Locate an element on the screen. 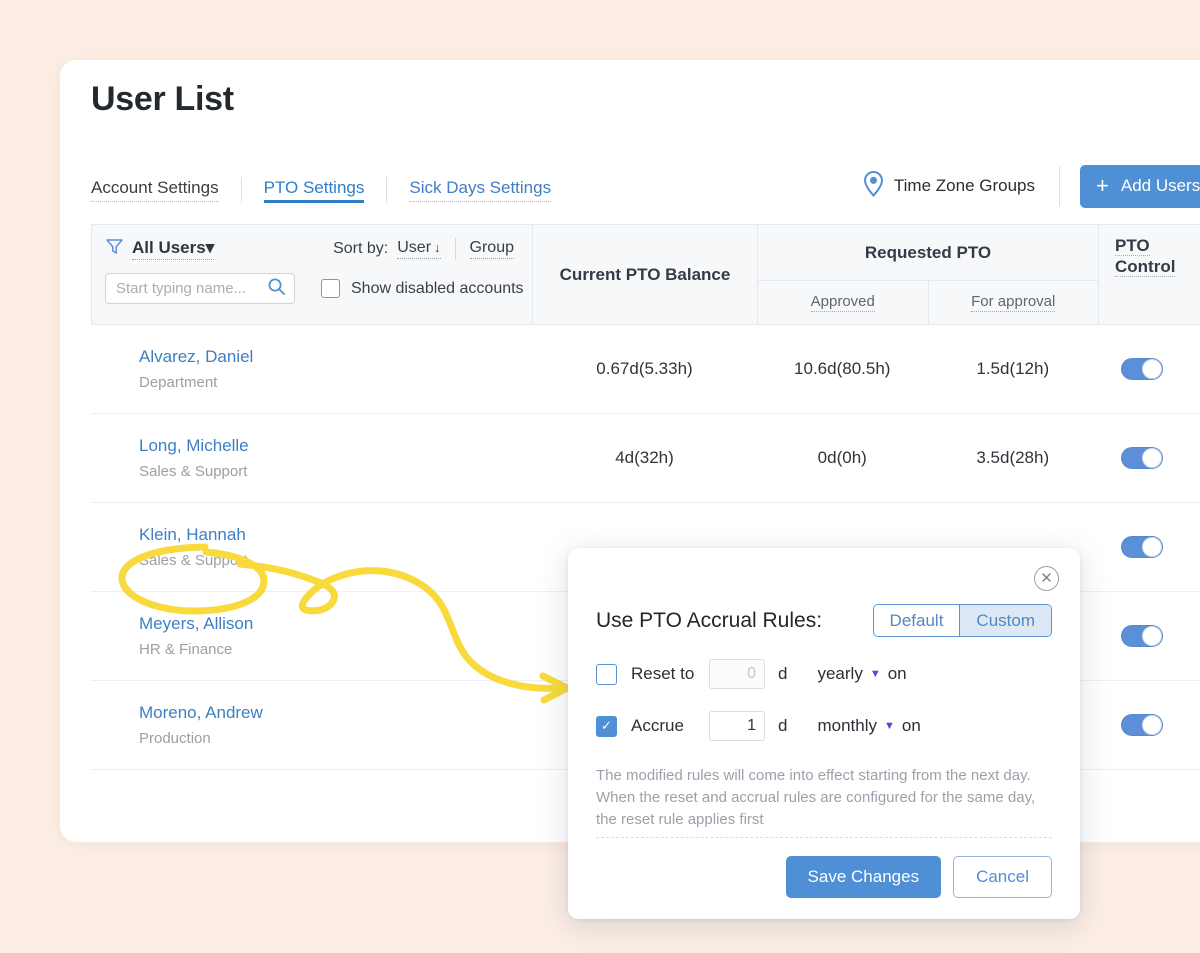 The image size is (1200, 953). accrue-unit: d is located at coordinates (783, 725).